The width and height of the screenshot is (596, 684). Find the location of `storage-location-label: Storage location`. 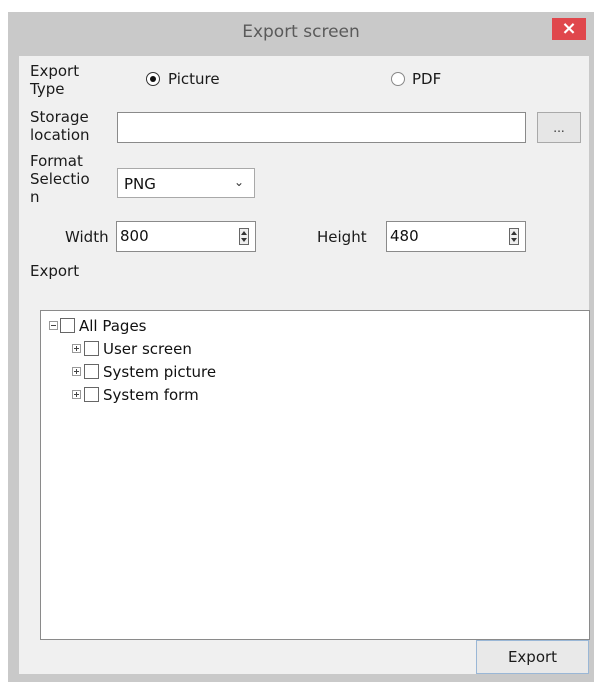

storage-location-label: Storage location is located at coordinates (60, 126).